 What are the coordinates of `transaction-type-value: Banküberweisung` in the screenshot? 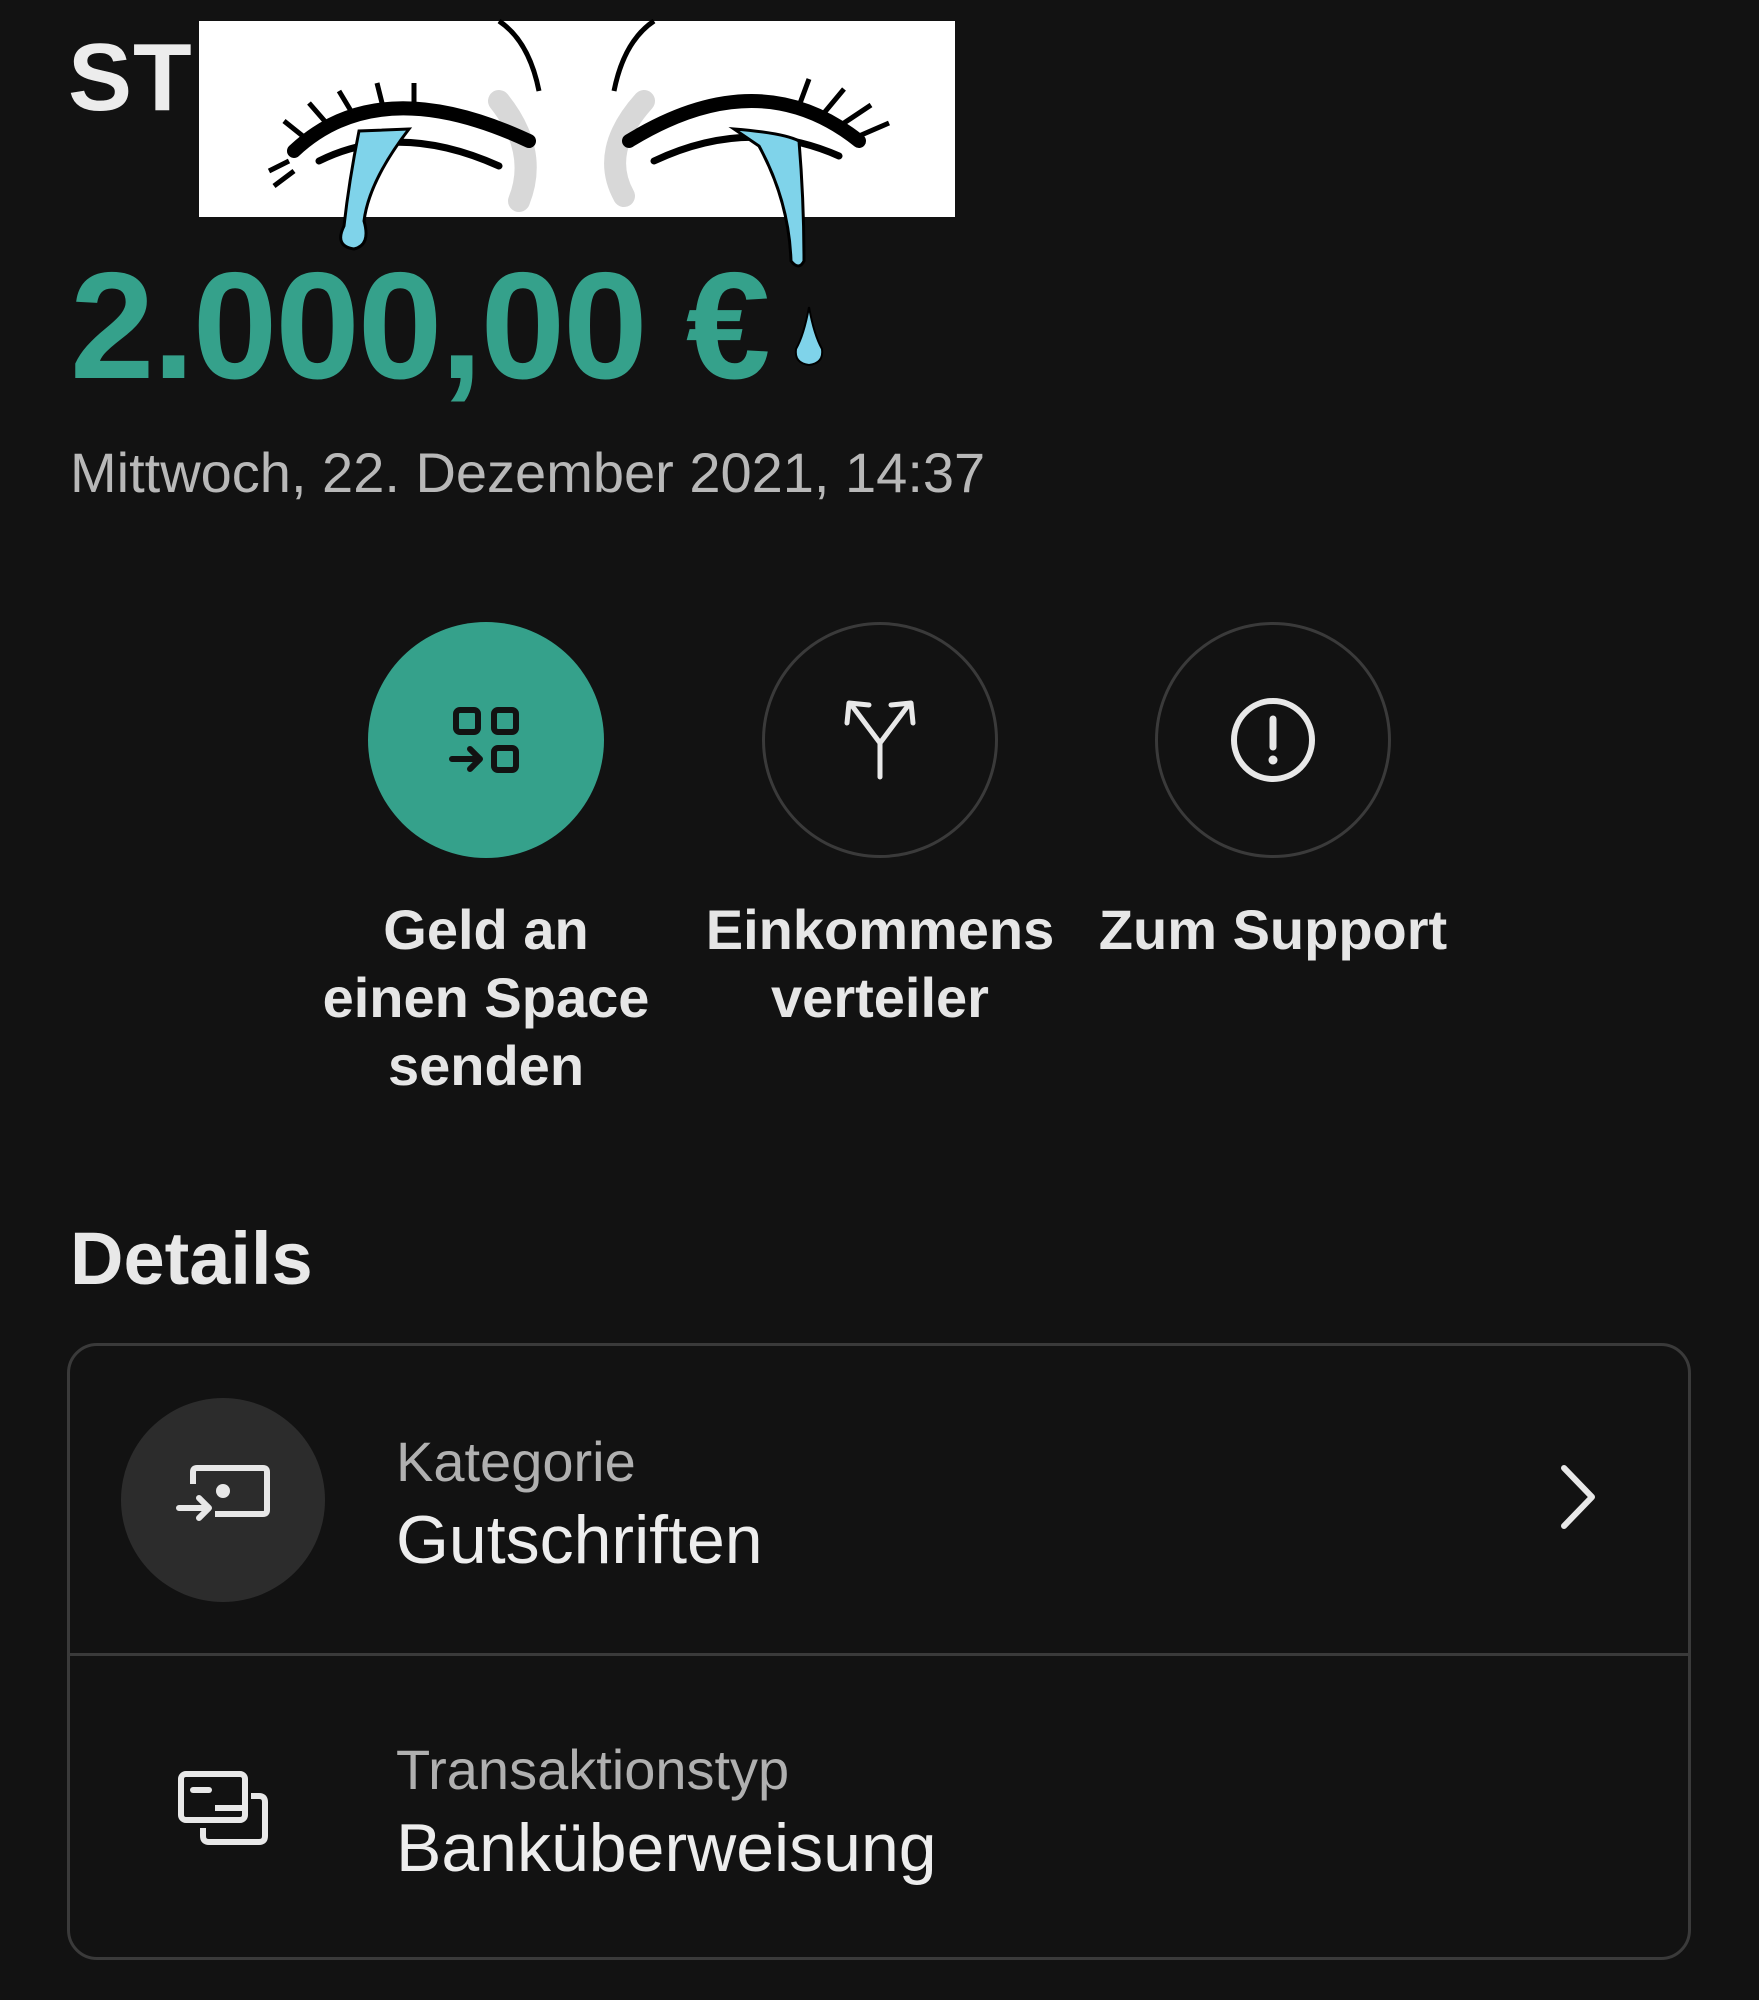 It's located at (666, 1848).